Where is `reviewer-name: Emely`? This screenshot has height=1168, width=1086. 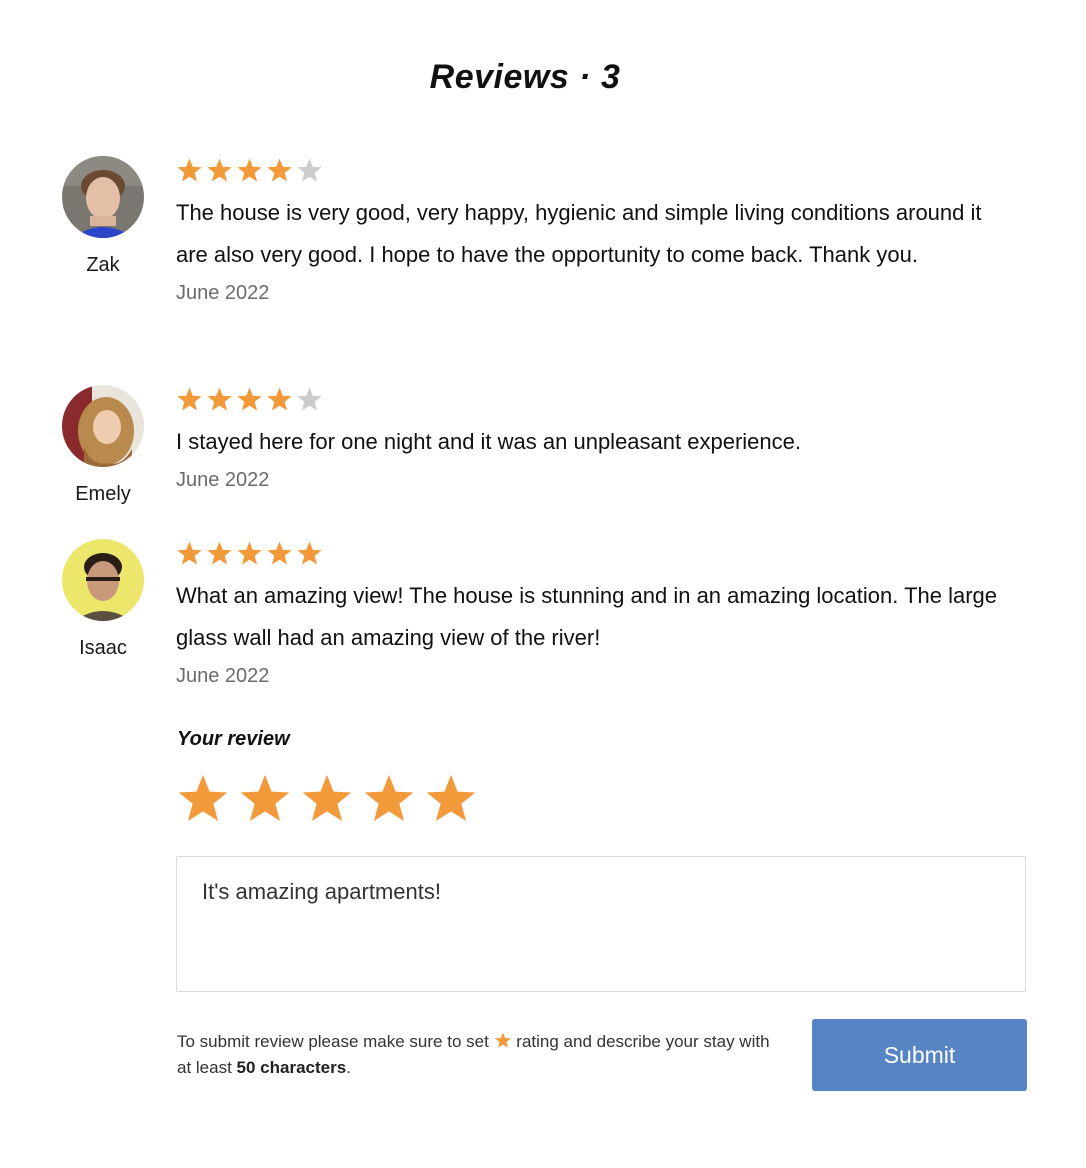 reviewer-name: Emely is located at coordinates (103, 494).